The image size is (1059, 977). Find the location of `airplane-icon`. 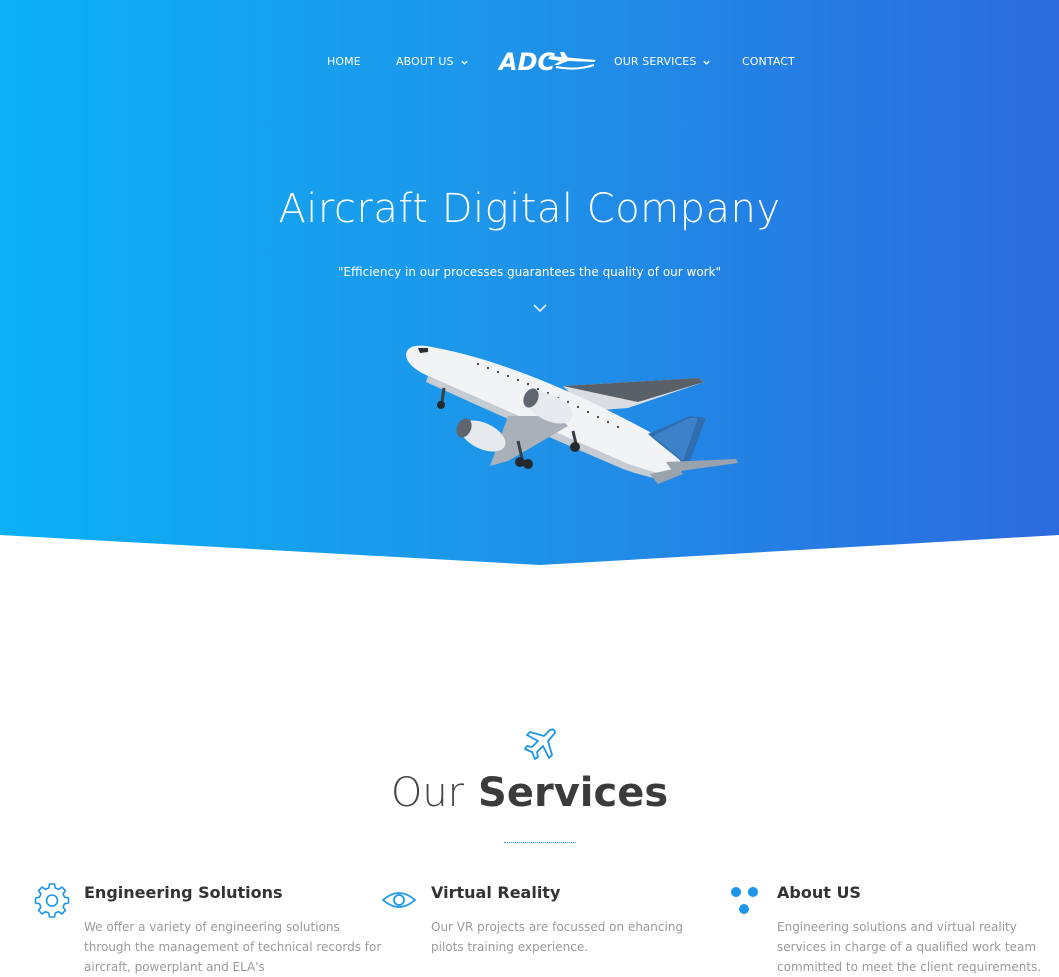

airplane-icon is located at coordinates (540, 744).